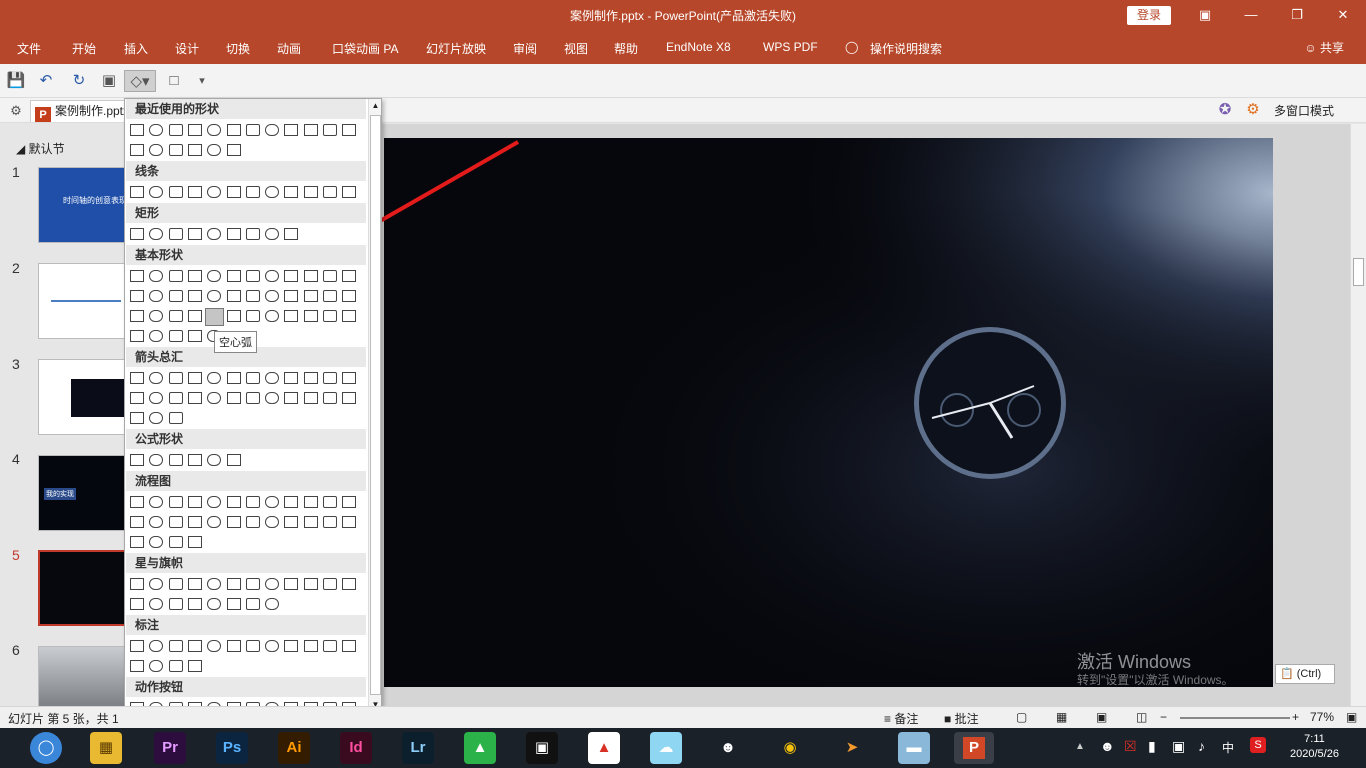 Image resolution: width=1366 pixels, height=768 pixels. Describe the element at coordinates (1163, 717) in the screenshot. I see `zoom-out-icon: −` at that location.